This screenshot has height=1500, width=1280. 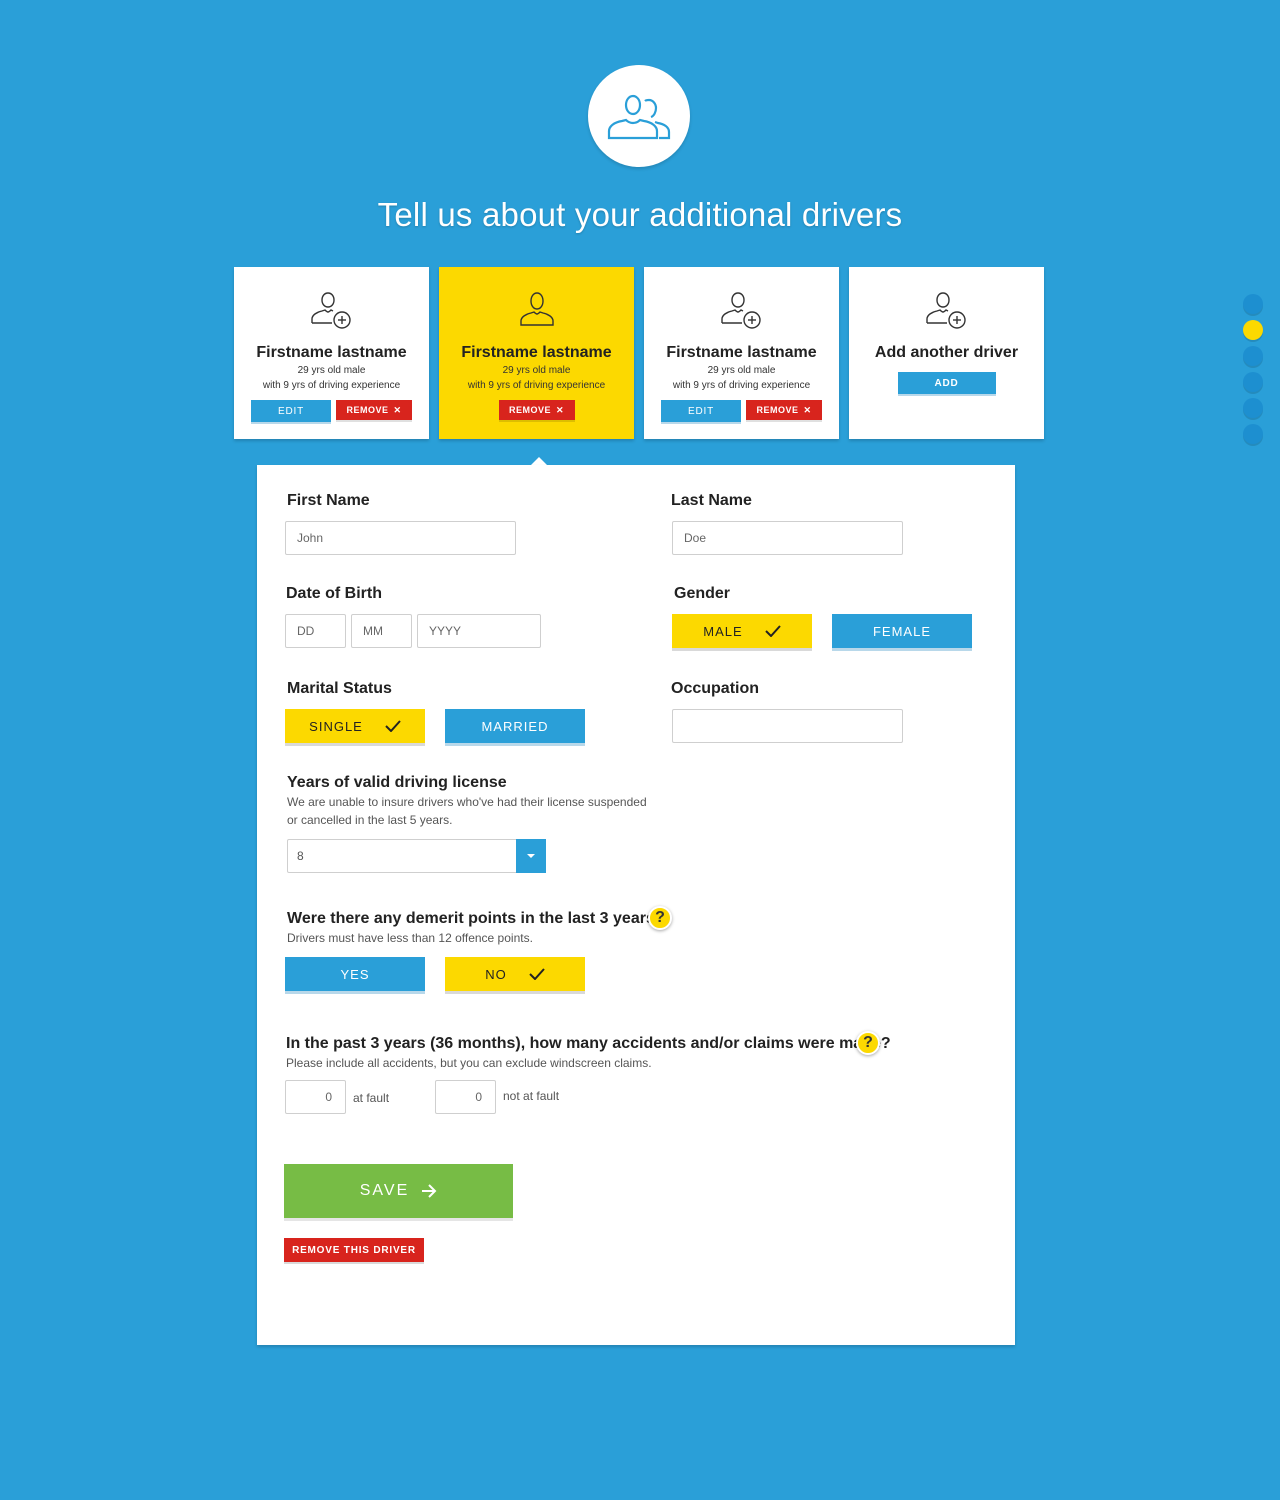 I want to click on drivers-hero-icon, so click(x=639, y=116).